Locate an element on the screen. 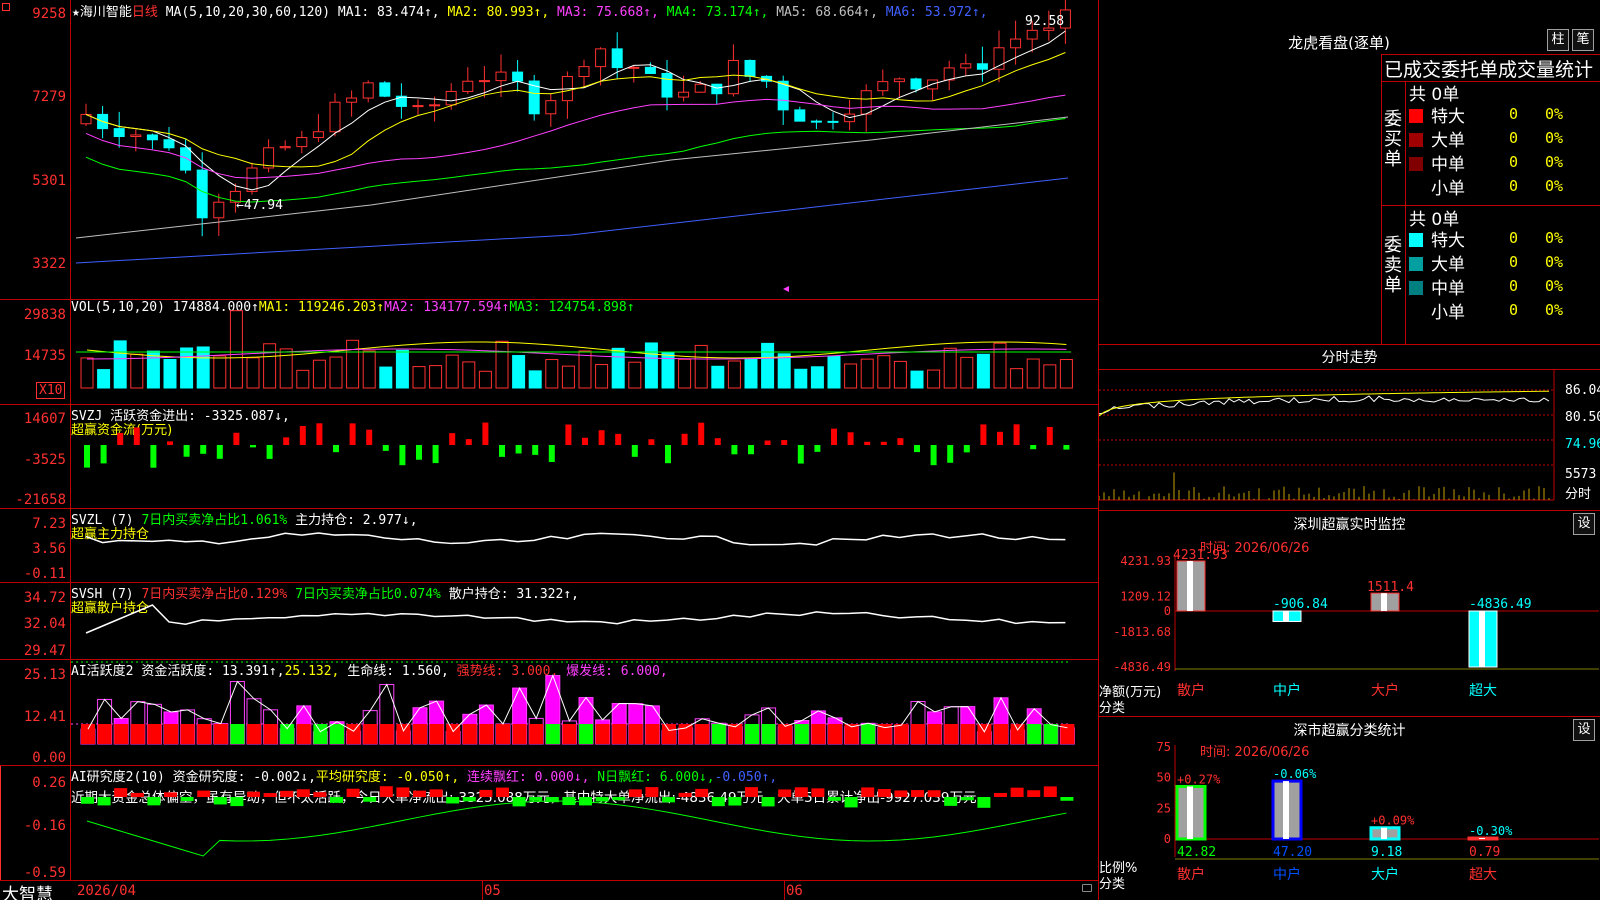  bar-mode-button: 柱 is located at coordinates (1558, 40).